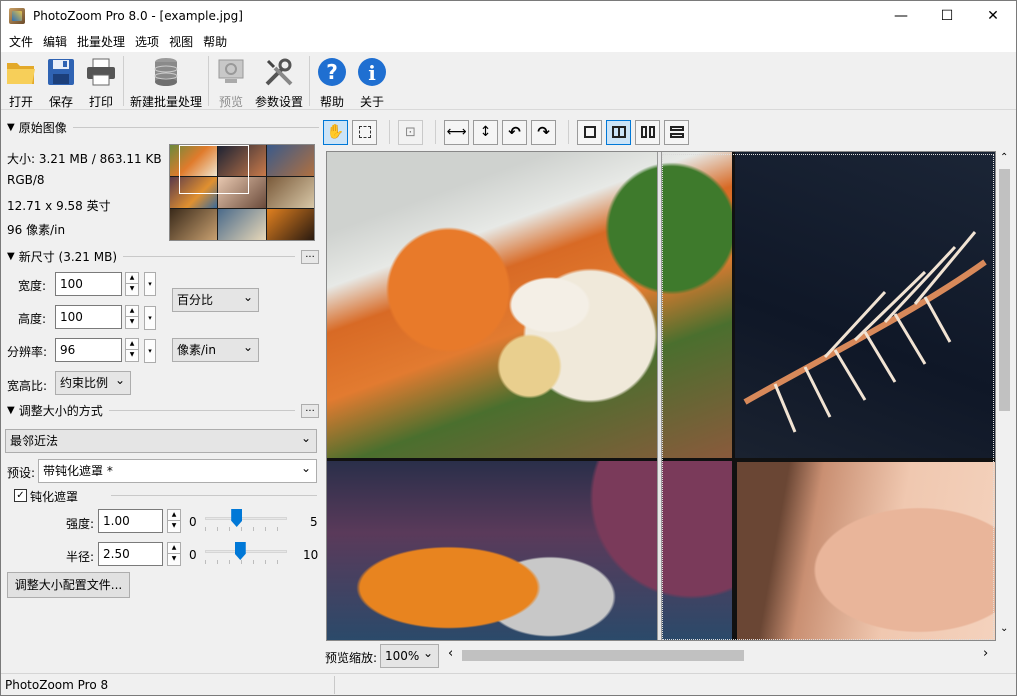  Describe the element at coordinates (150, 351) in the screenshot. I see `resolution-dropdown-button: ▾` at that location.